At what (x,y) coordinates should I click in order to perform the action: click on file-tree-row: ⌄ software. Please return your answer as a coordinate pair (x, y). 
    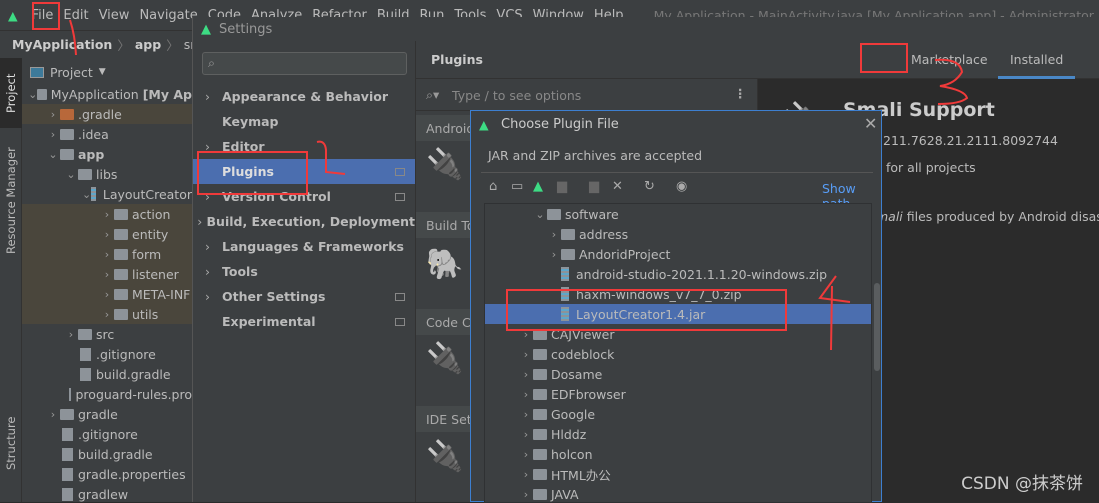
    Looking at the image, I should click on (678, 214).